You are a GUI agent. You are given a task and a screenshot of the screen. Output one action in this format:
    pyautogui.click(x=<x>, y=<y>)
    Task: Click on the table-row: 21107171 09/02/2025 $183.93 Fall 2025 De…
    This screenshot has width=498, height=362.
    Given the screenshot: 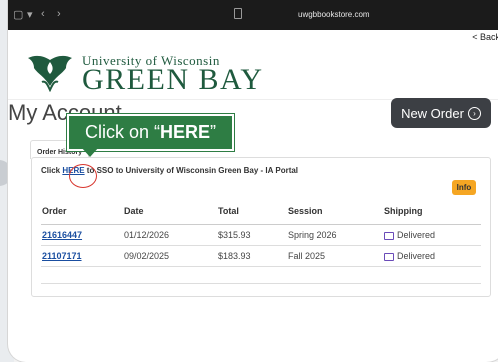 What is the action you would take?
    pyautogui.click(x=261, y=256)
    